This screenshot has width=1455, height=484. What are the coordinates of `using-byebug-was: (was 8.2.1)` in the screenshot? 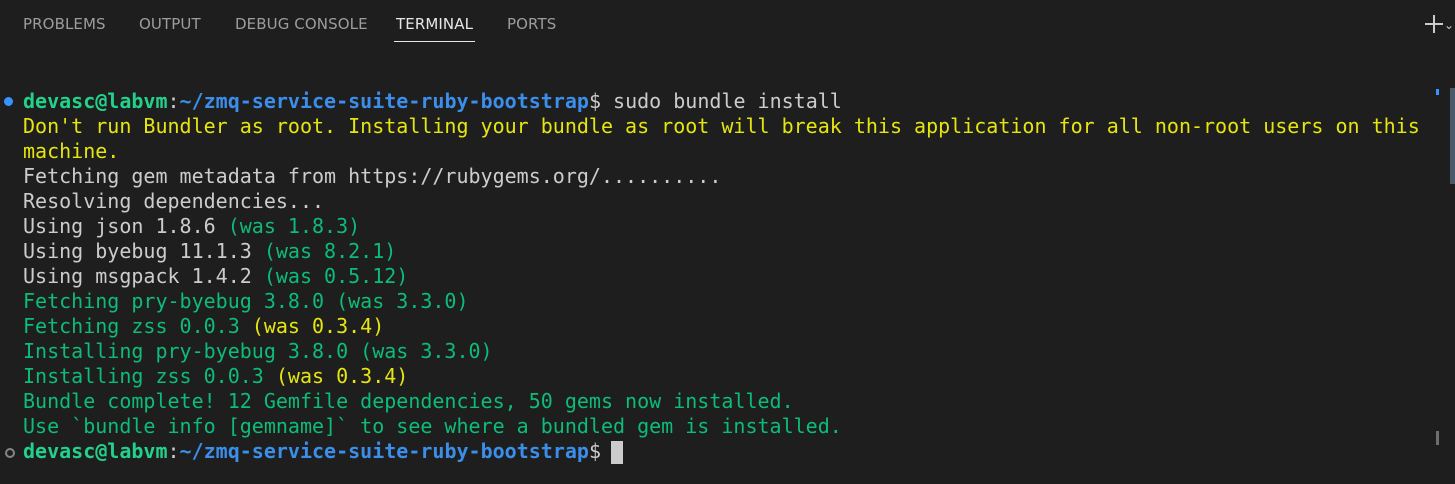 It's located at (330, 251).